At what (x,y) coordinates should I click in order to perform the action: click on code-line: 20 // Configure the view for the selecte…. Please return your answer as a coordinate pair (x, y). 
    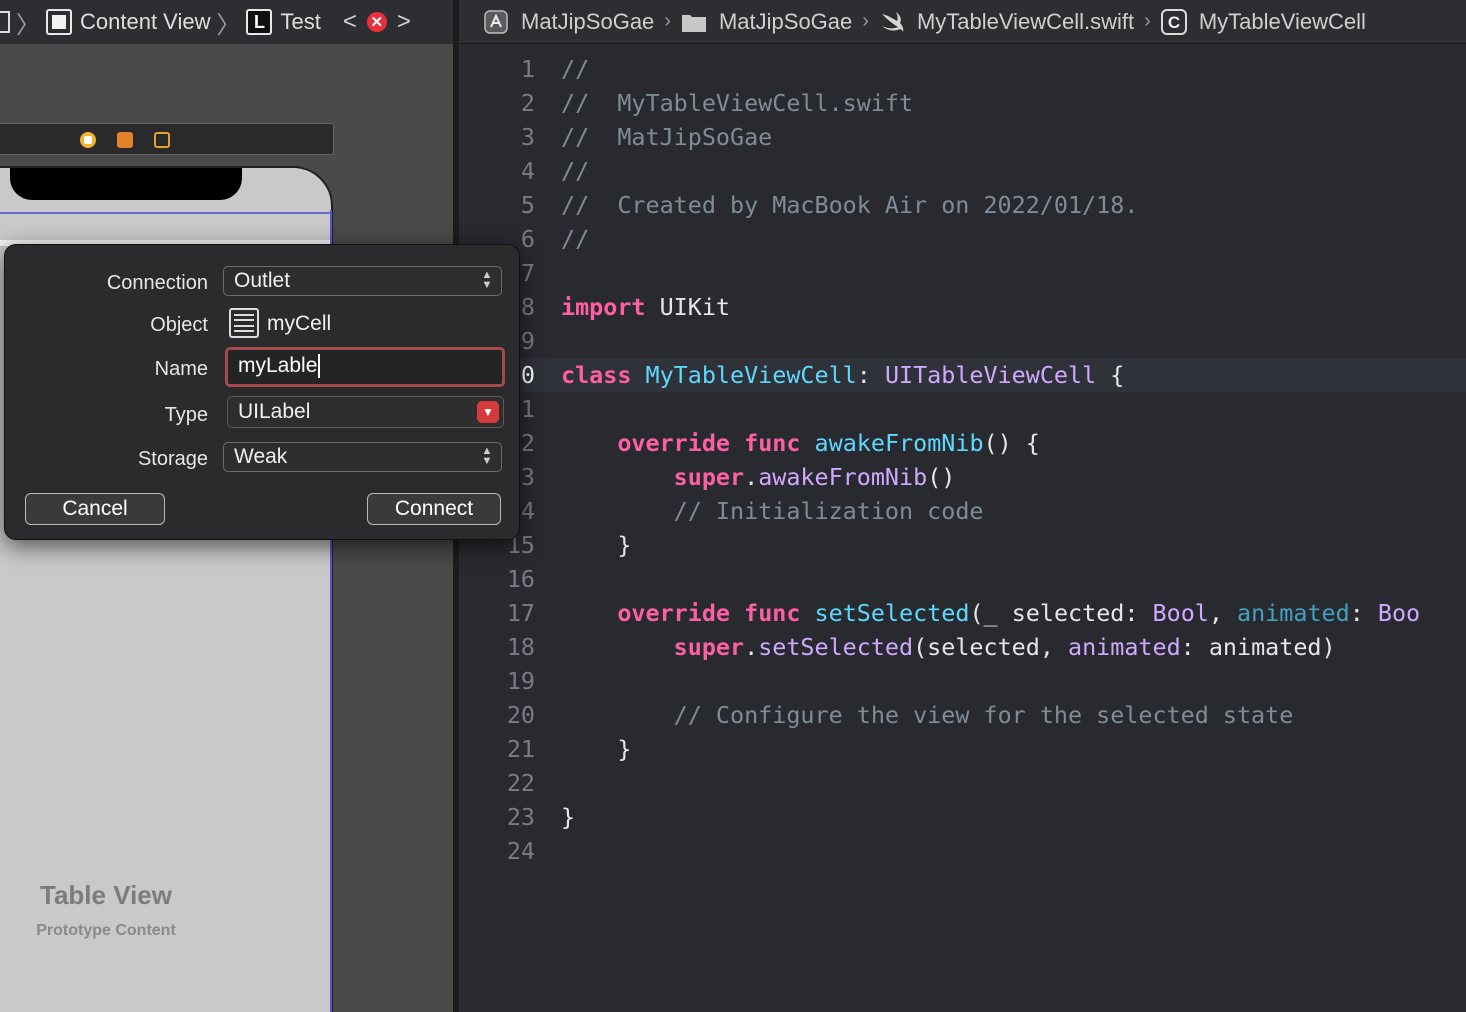
    Looking at the image, I should click on (962, 715).